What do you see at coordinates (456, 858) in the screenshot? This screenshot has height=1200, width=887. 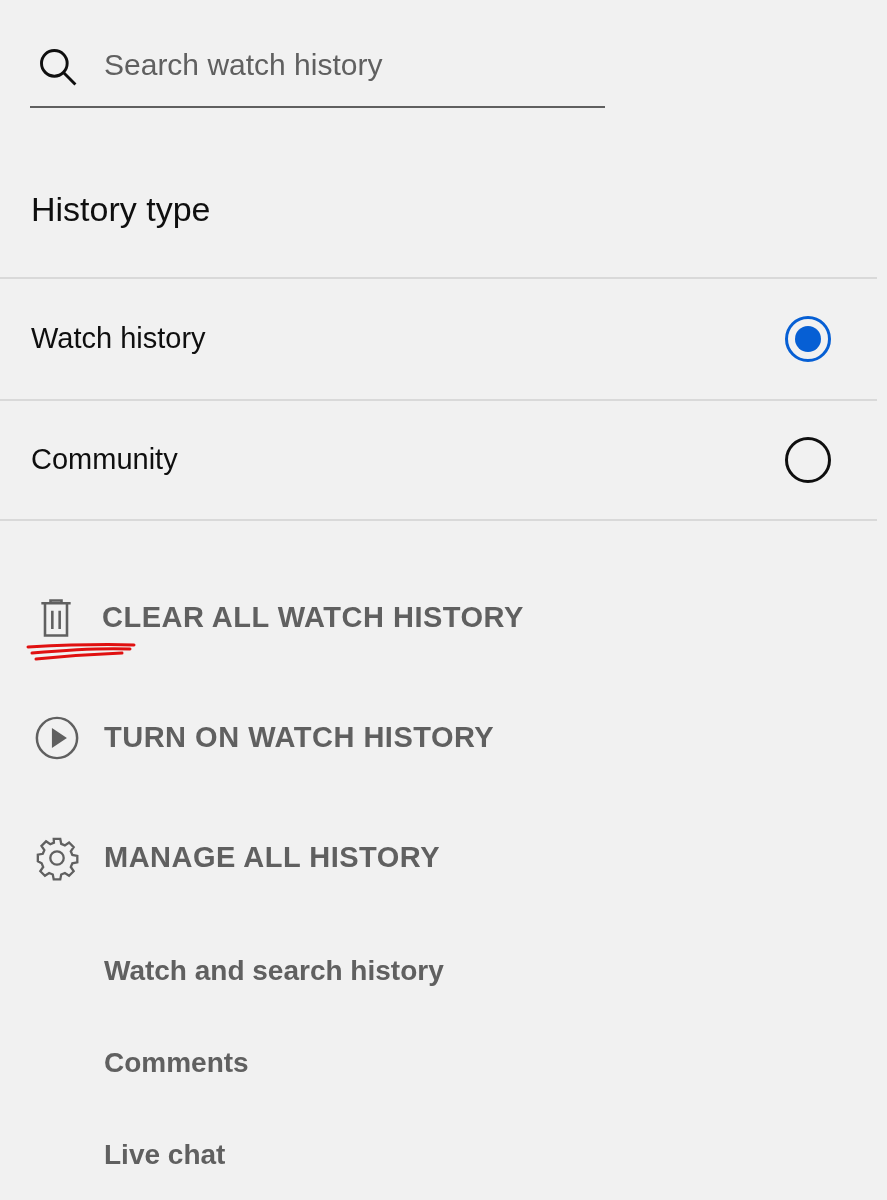 I see `action-button: MANAGE ALL HISTORY` at bounding box center [456, 858].